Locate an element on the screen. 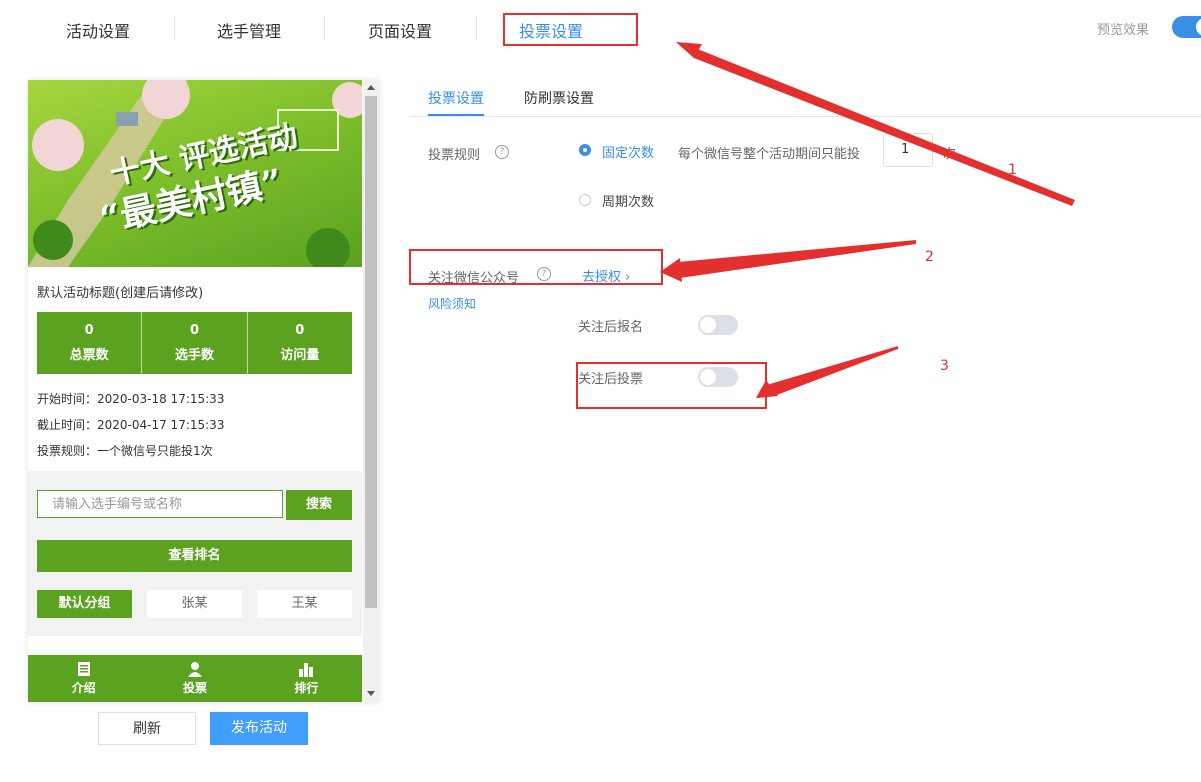 This screenshot has width=1201, height=782. nav-label: 投票 is located at coordinates (194, 688).